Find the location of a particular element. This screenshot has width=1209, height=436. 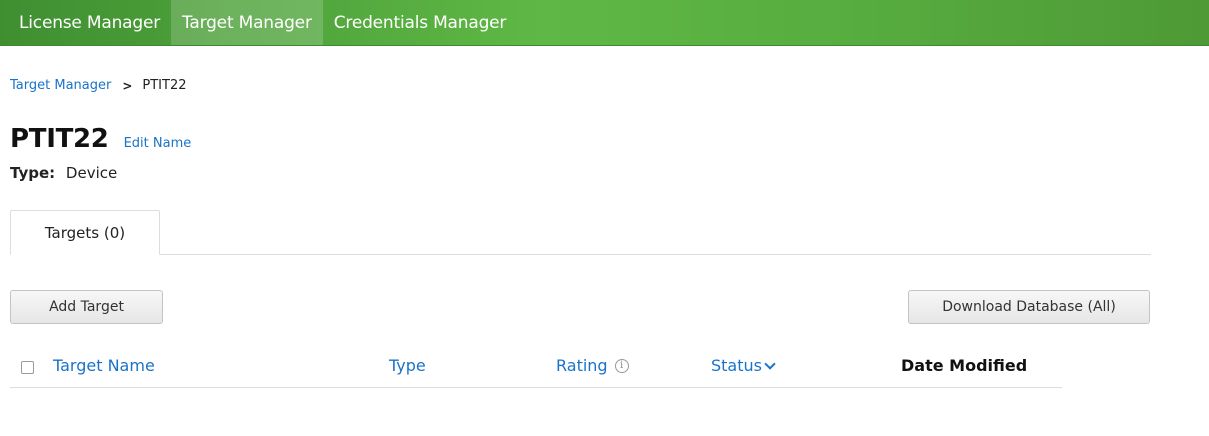

column-status: Status is located at coordinates (743, 365).